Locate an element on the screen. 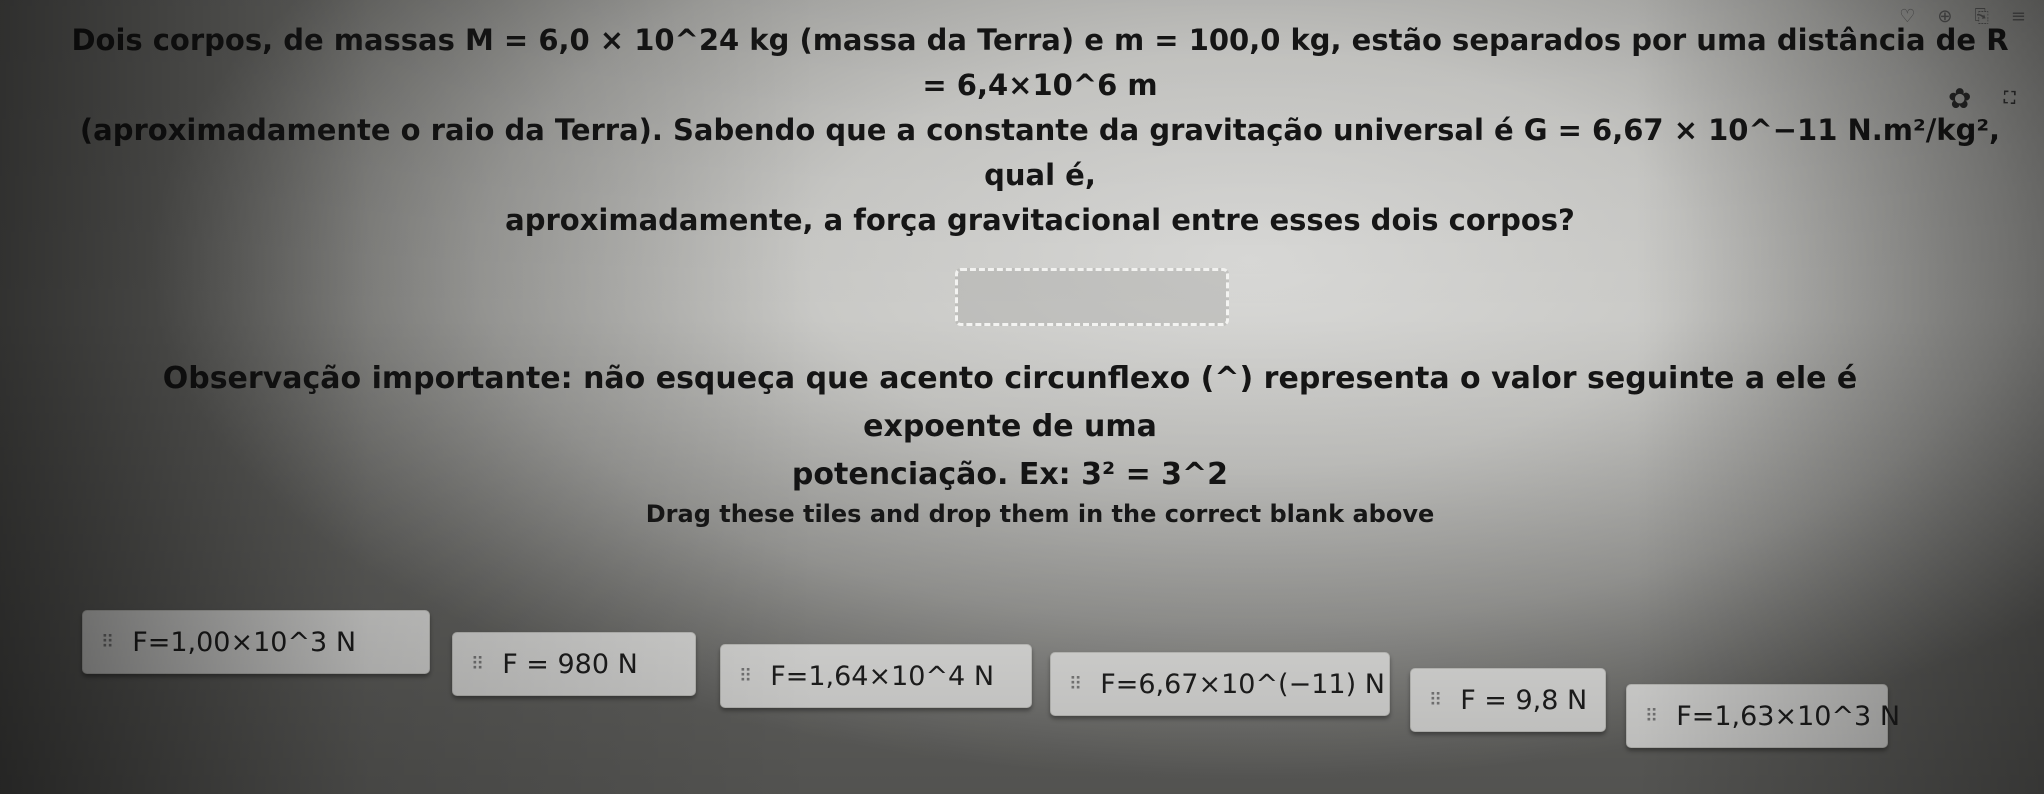  answer-tile: ⠿ F=1,63×10^3 N is located at coordinates (1763, 716).